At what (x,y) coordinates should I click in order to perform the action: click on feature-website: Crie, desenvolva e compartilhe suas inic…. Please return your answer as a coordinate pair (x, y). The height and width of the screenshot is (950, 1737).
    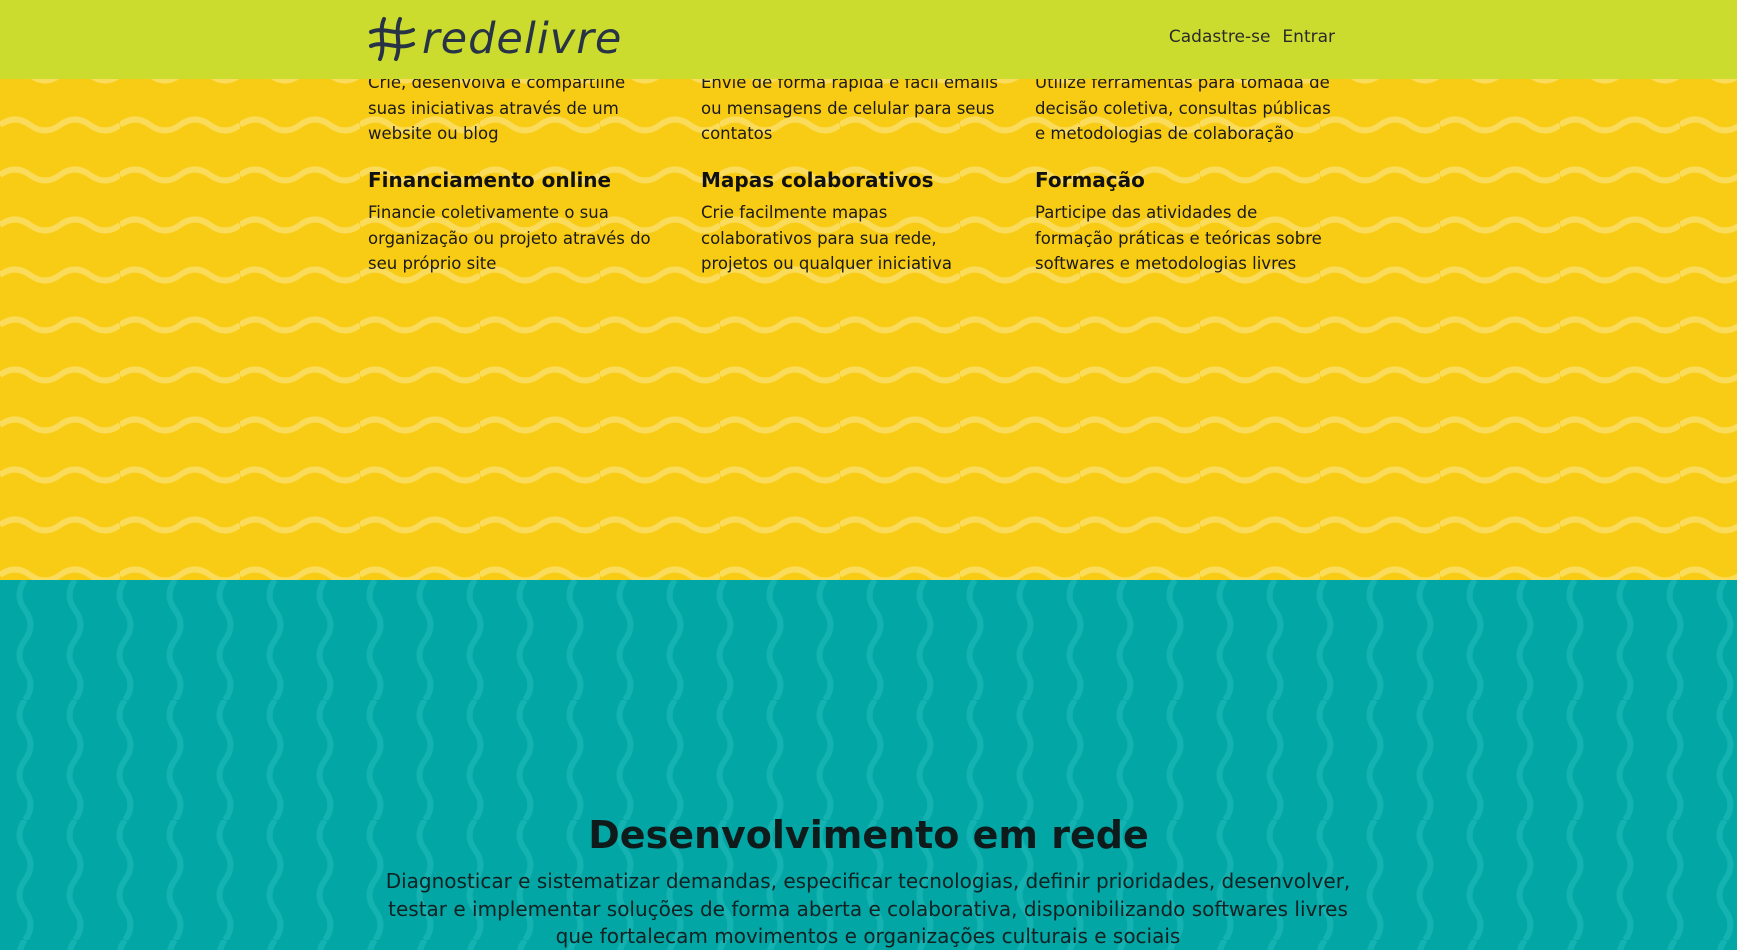
    Looking at the image, I should click on (518, 108).